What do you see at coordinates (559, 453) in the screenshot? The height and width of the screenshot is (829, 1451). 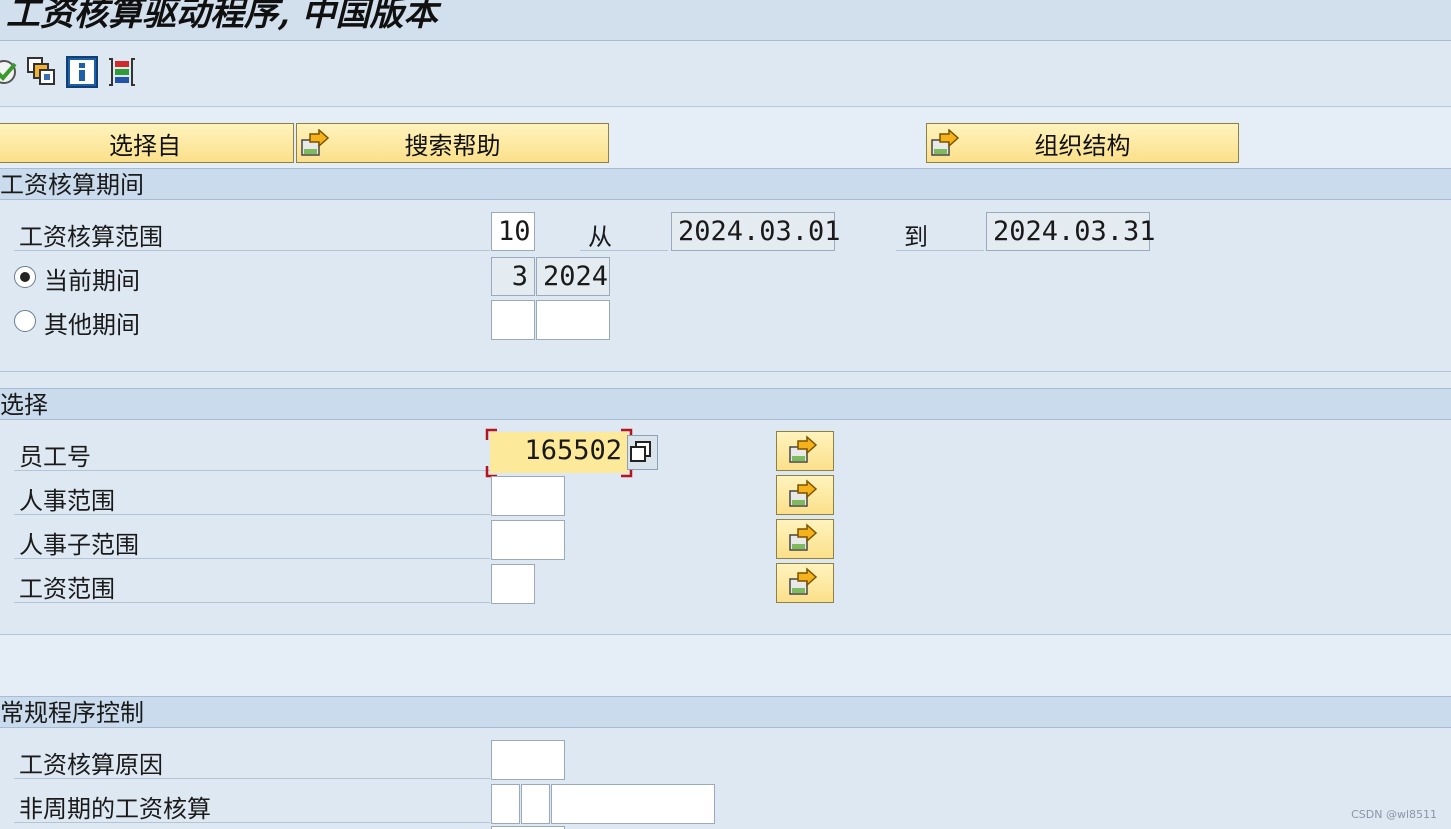 I see `input-focus-brackets` at bounding box center [559, 453].